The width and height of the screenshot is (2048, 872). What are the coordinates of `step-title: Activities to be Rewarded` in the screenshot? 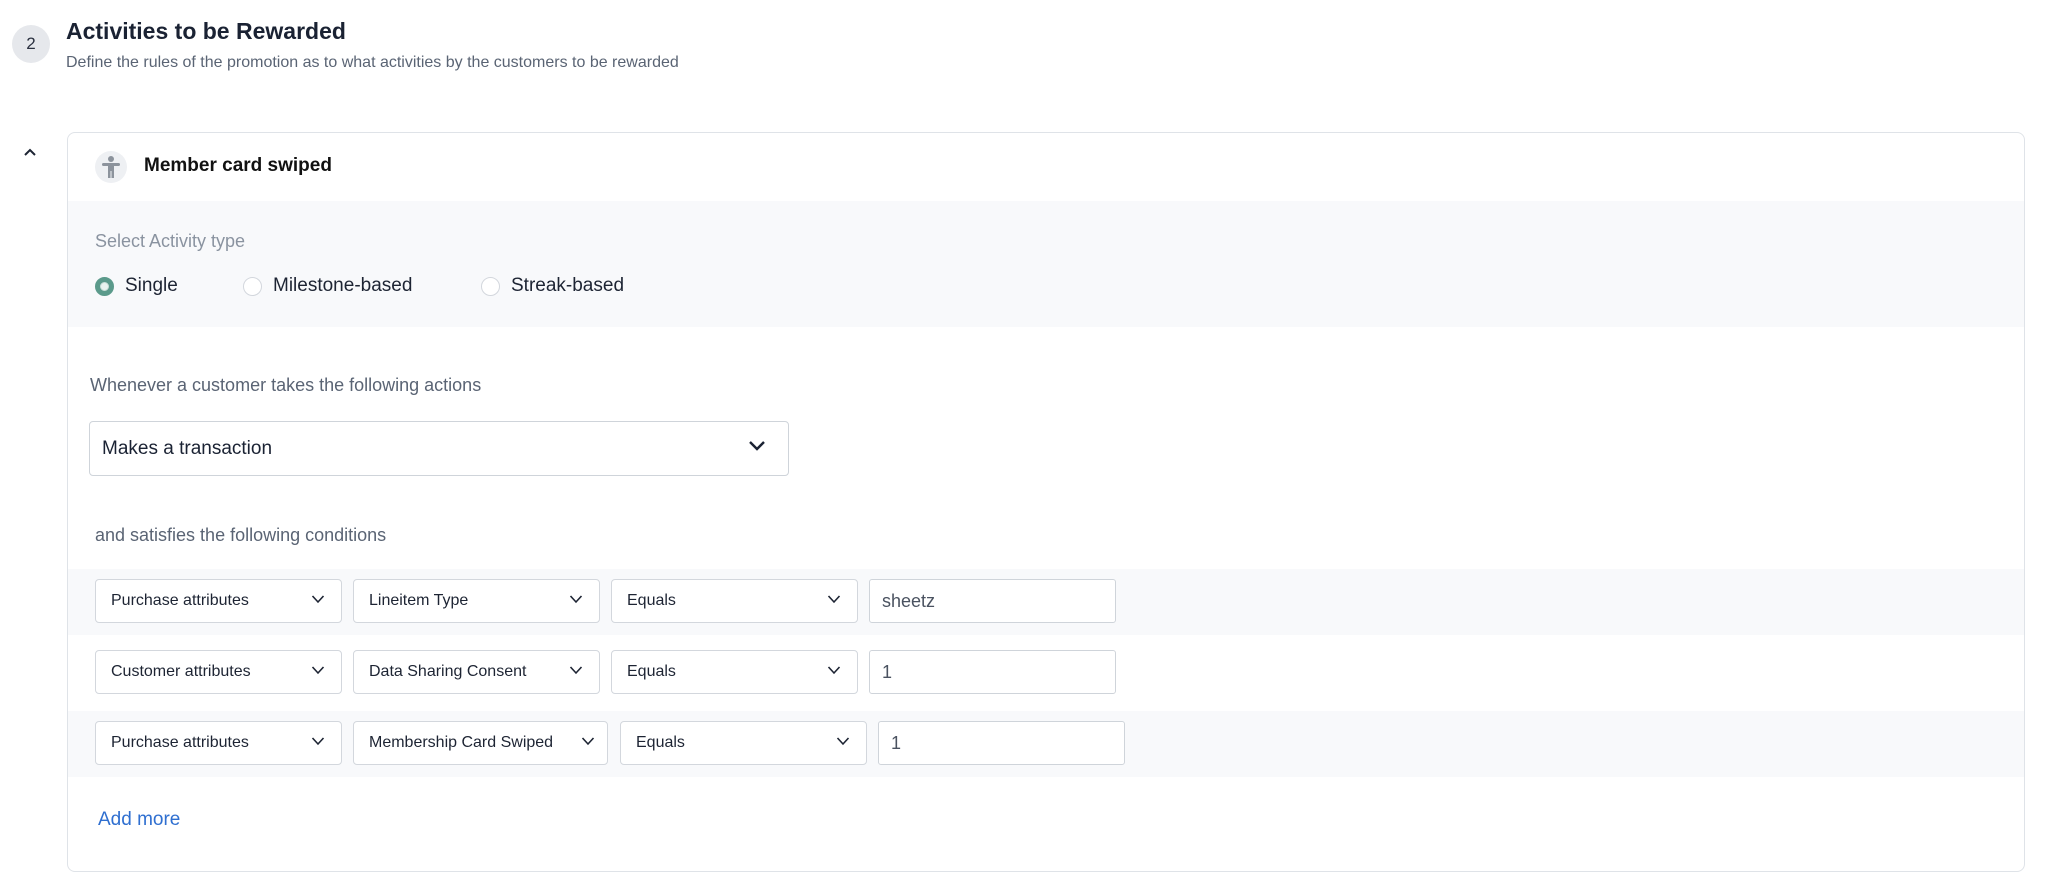 It's located at (206, 31).